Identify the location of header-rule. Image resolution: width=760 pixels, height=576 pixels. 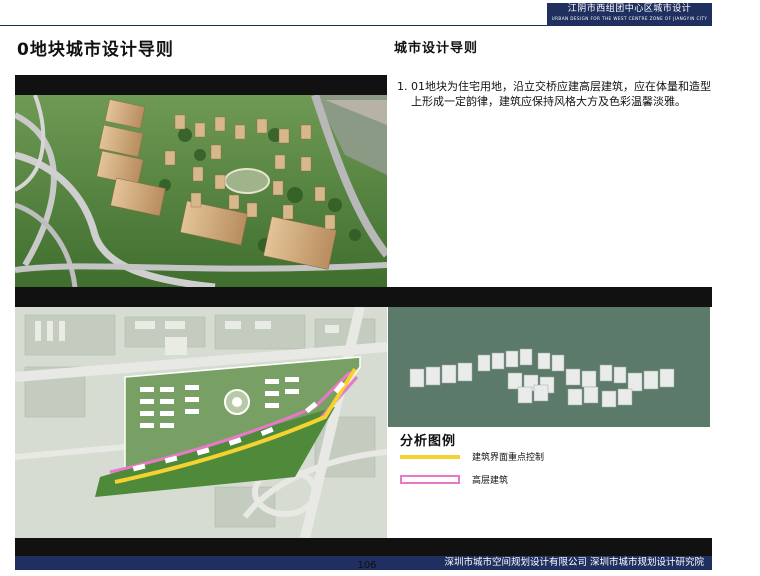
(356, 25).